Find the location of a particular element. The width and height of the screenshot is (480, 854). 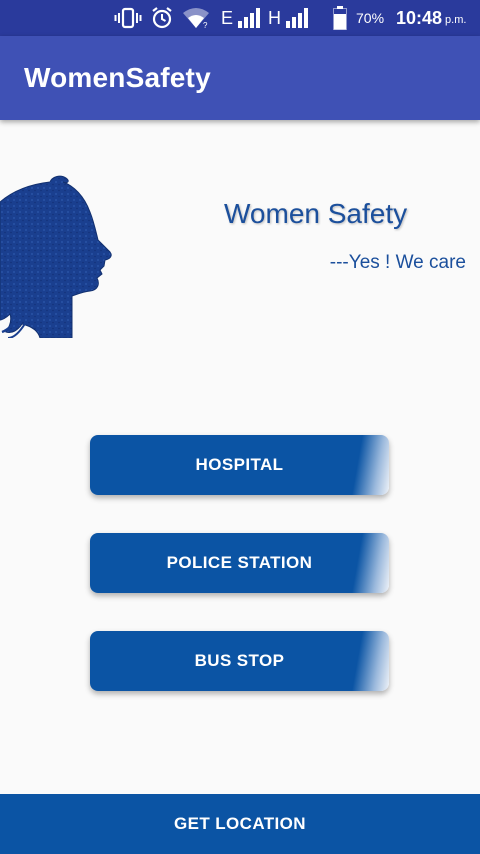

battery-icon is located at coordinates (340, 18).